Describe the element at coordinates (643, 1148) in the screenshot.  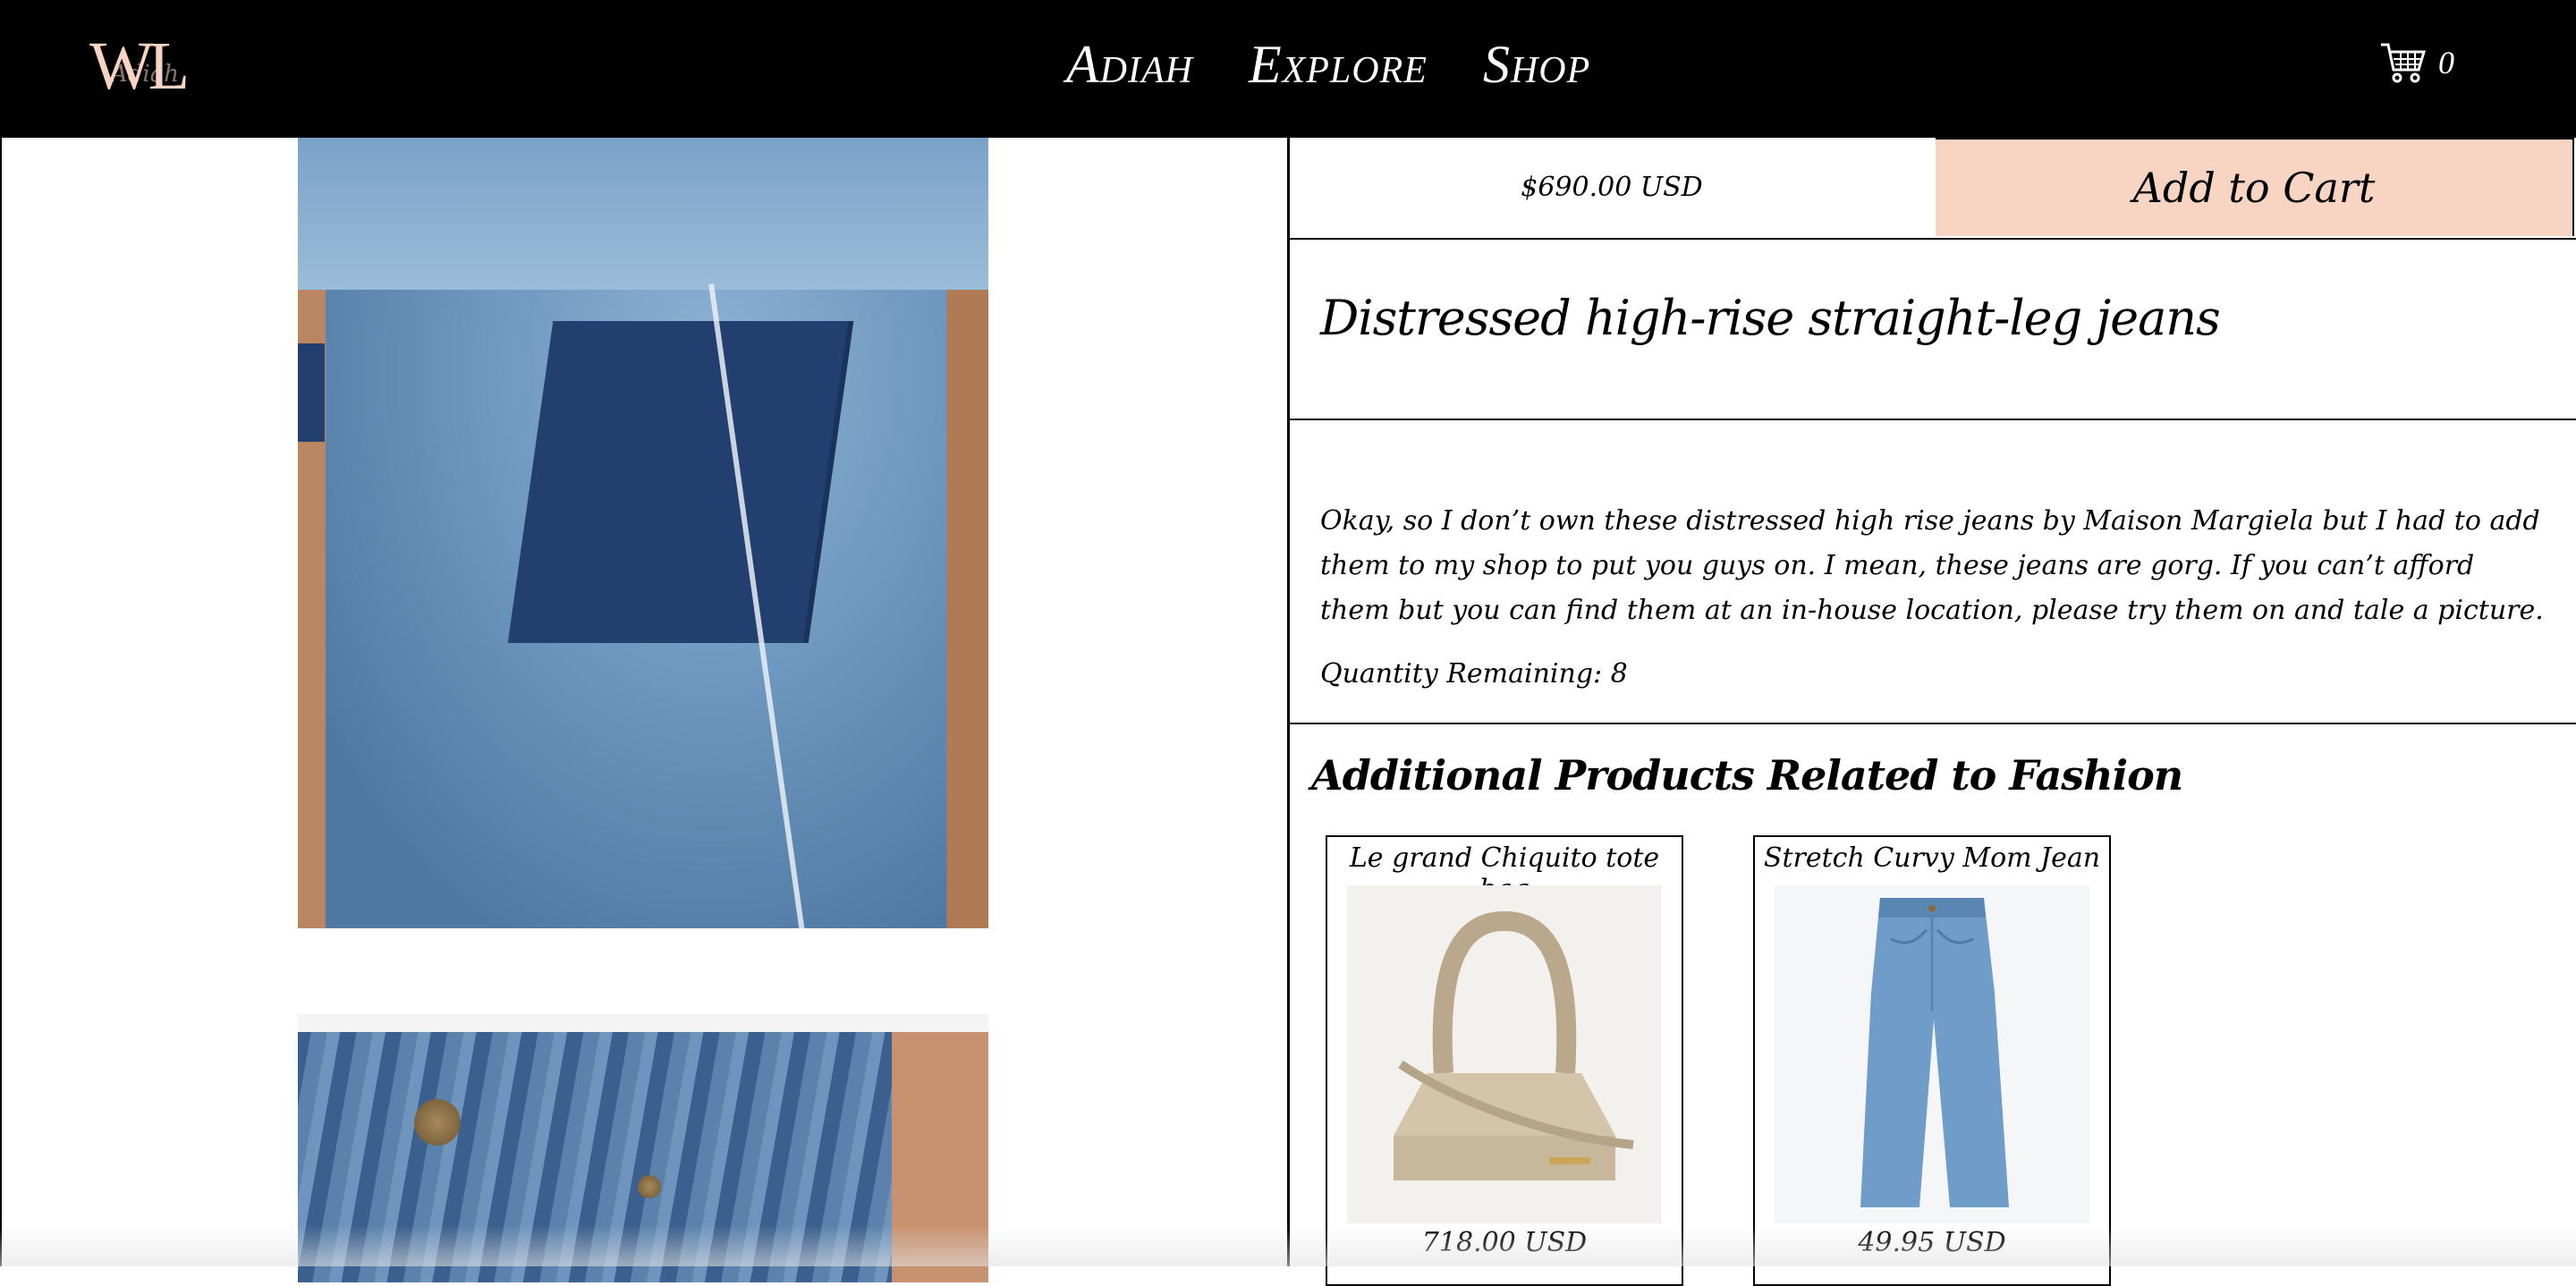
I see `product-image-front` at that location.